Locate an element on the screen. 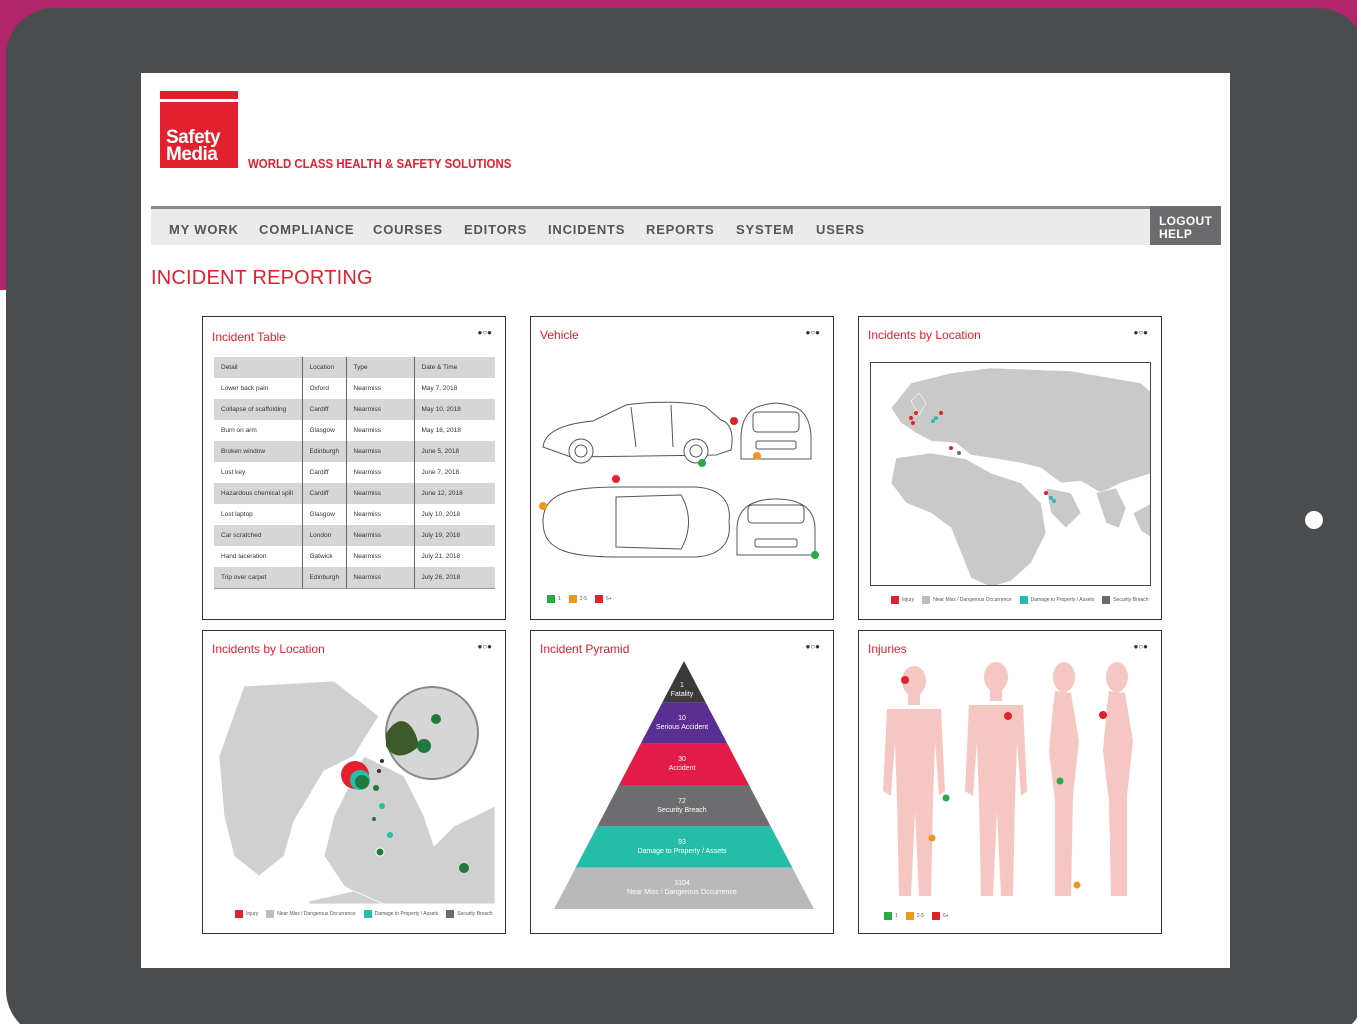 This screenshot has width=1357, height=1024. body-front is located at coordinates (914, 781).